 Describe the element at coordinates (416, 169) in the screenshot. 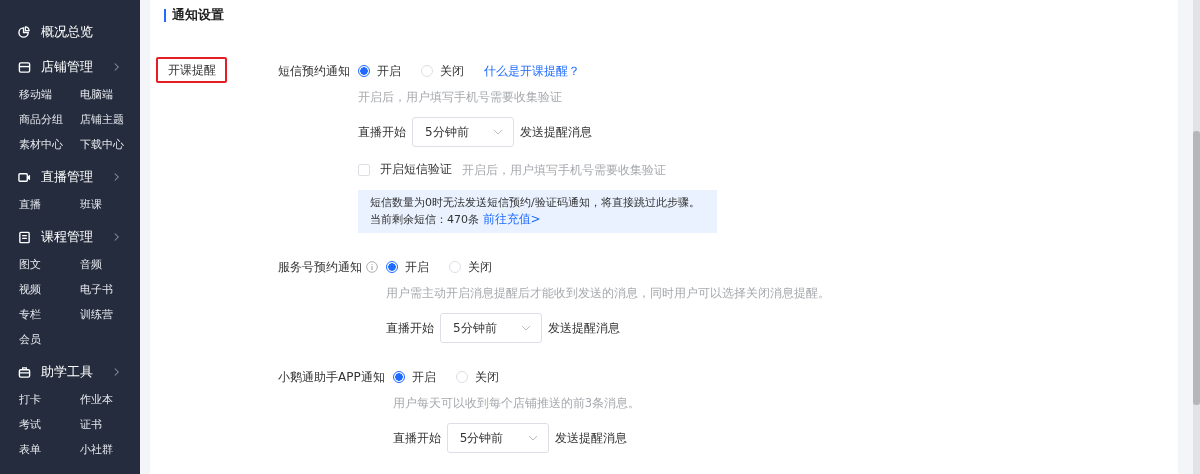

I see `checkbox-label: 开启短信验证` at that location.